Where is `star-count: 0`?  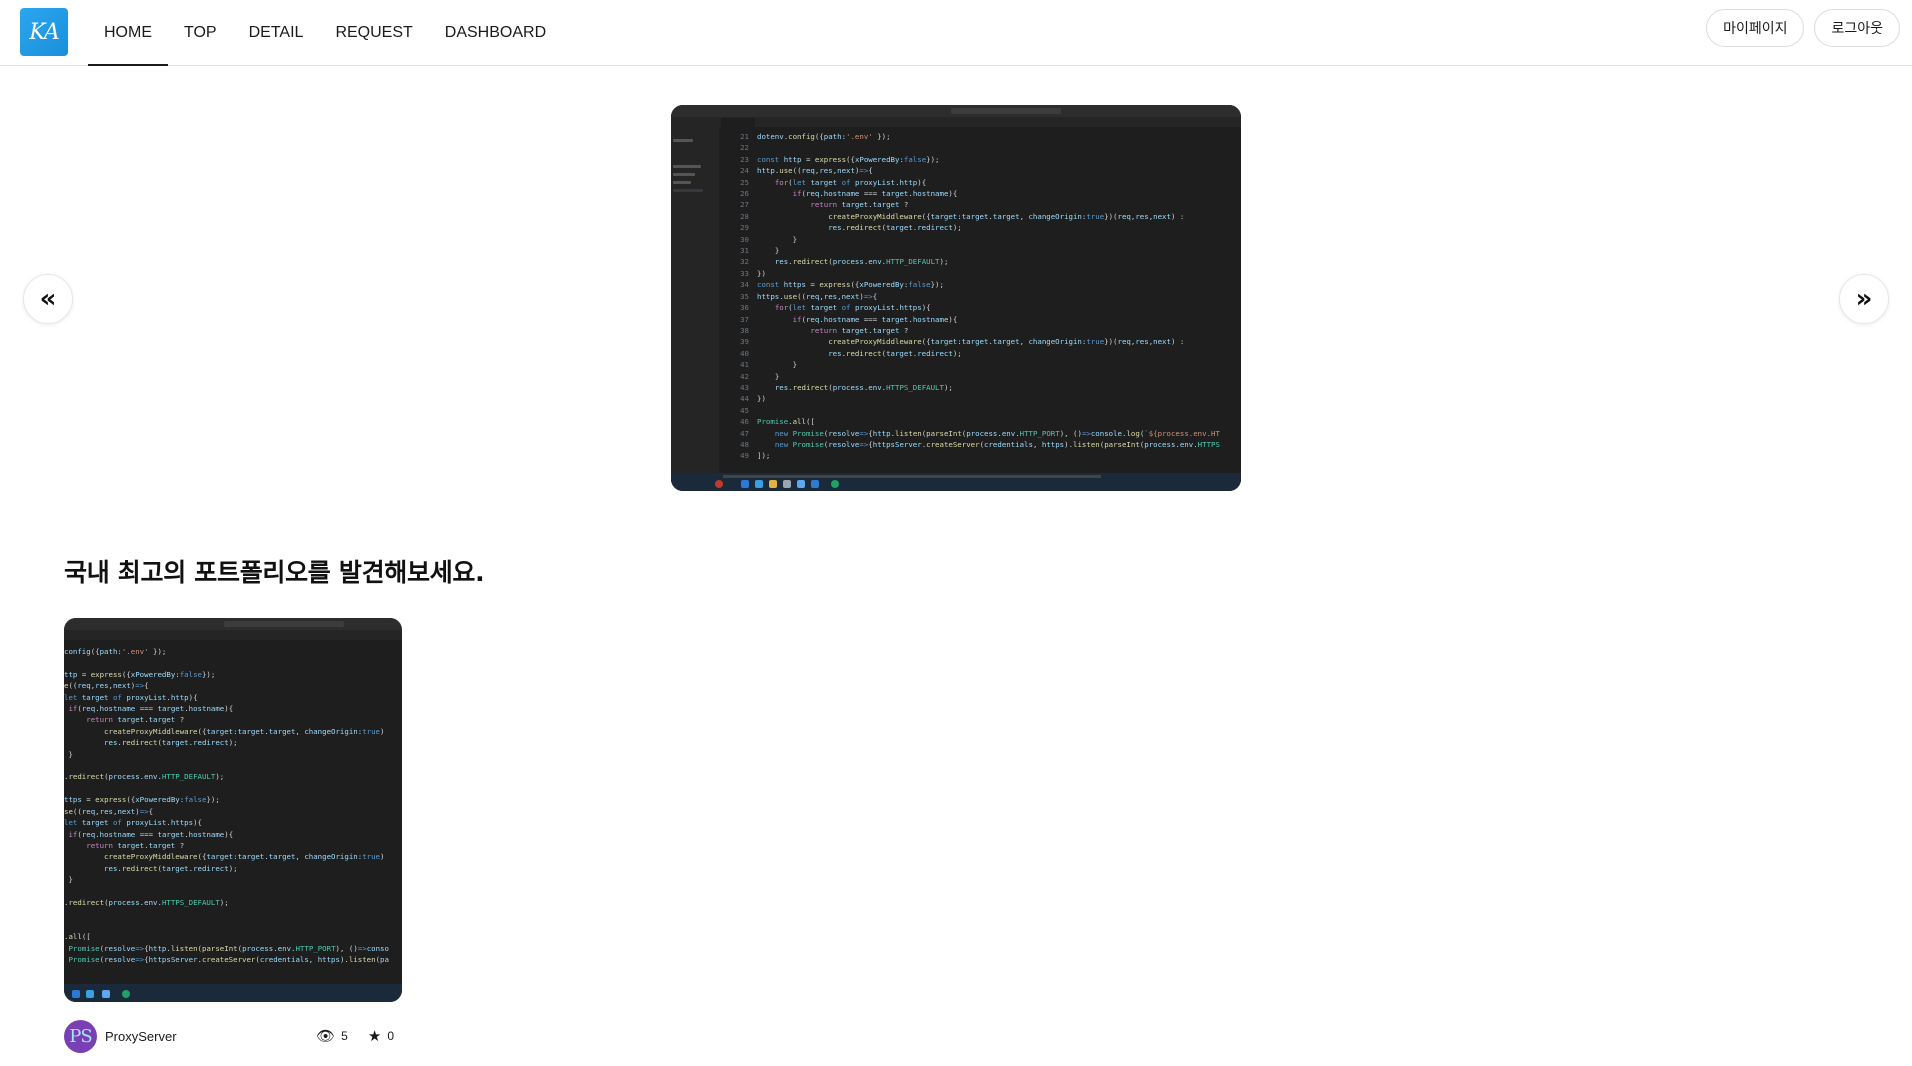
star-count: 0 is located at coordinates (390, 1036).